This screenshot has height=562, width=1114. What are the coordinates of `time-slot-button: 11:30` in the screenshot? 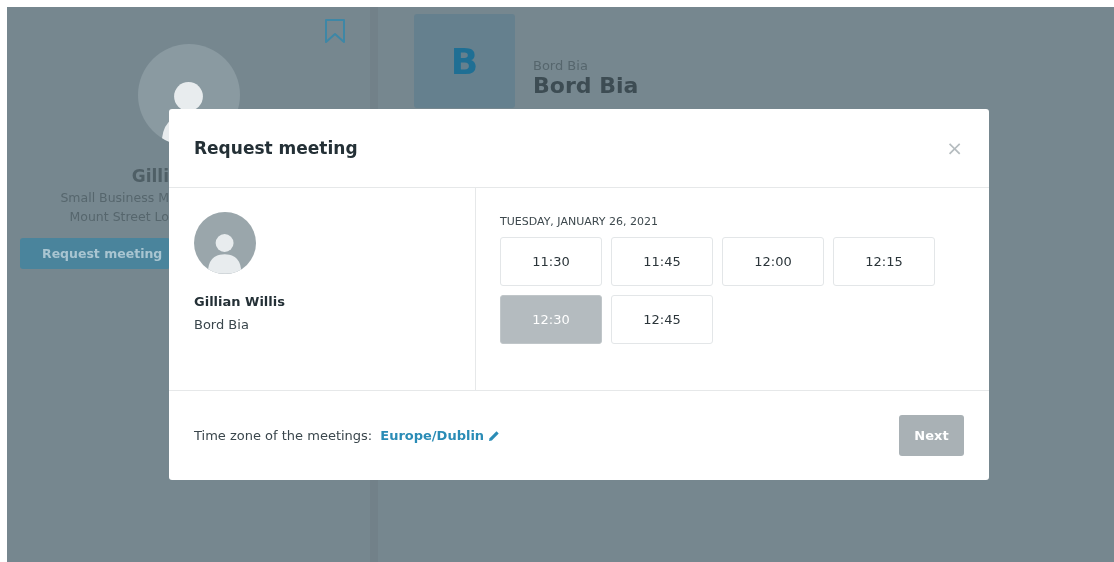 It's located at (551, 261).